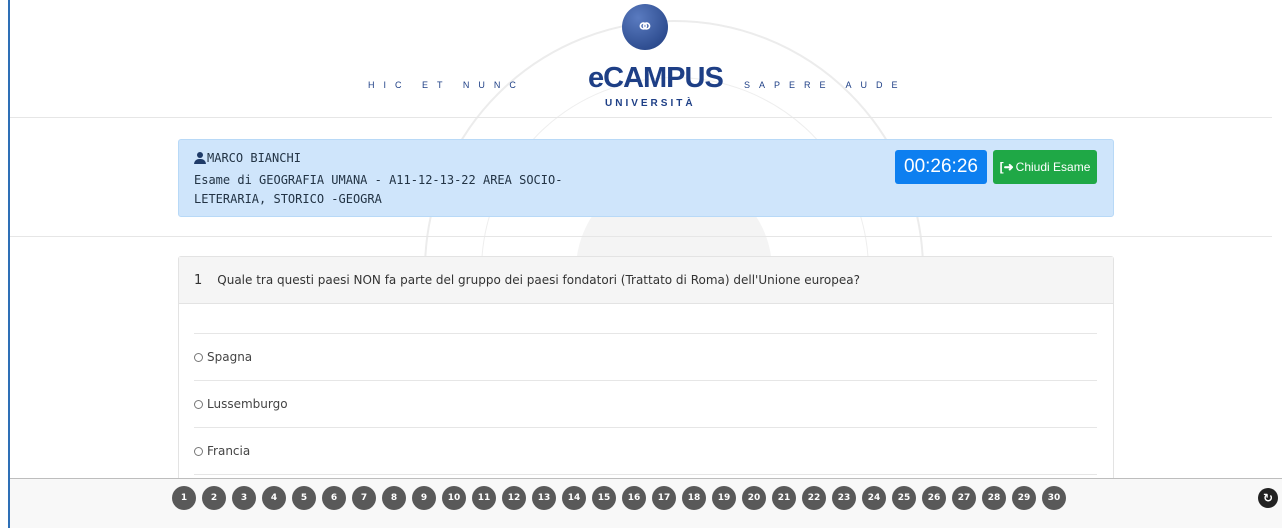  Describe the element at coordinates (198, 280) in the screenshot. I see `question-number: 1` at that location.